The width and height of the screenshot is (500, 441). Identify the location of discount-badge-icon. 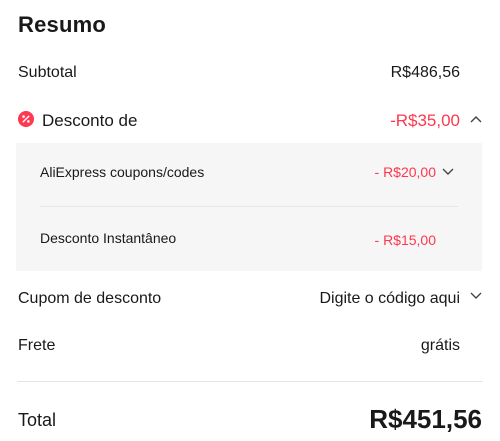
(26, 119).